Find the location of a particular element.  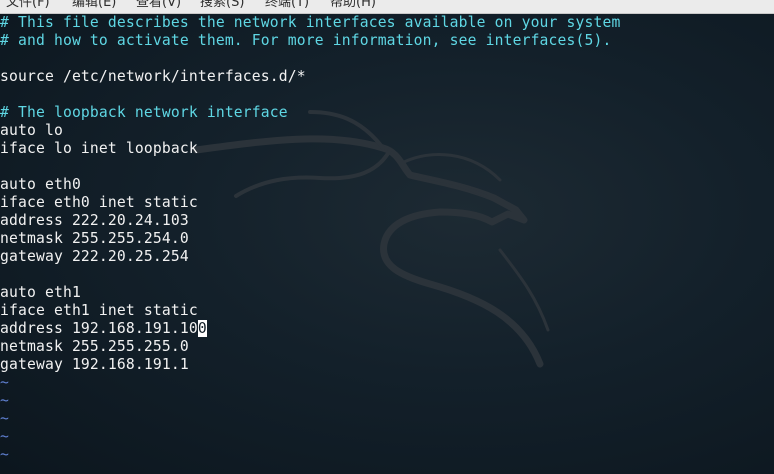

comment-line: # The loopback network interface is located at coordinates (144, 112).